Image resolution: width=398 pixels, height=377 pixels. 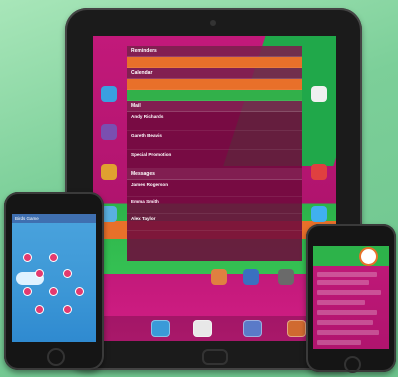 I want to click on section-header: Calendar, so click(x=214, y=73).